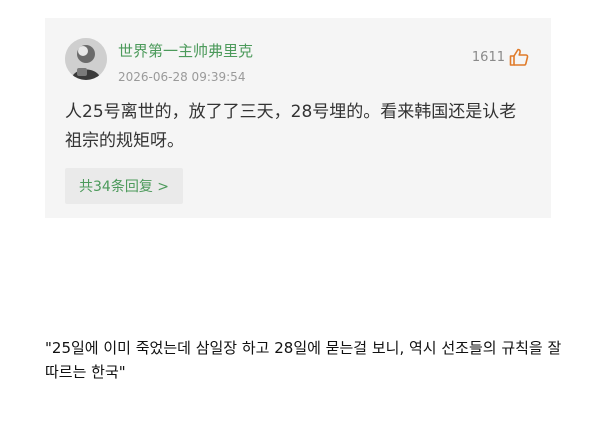  Describe the element at coordinates (185, 50) in the screenshot. I see `username: 世界第一主帅弗里克` at that location.